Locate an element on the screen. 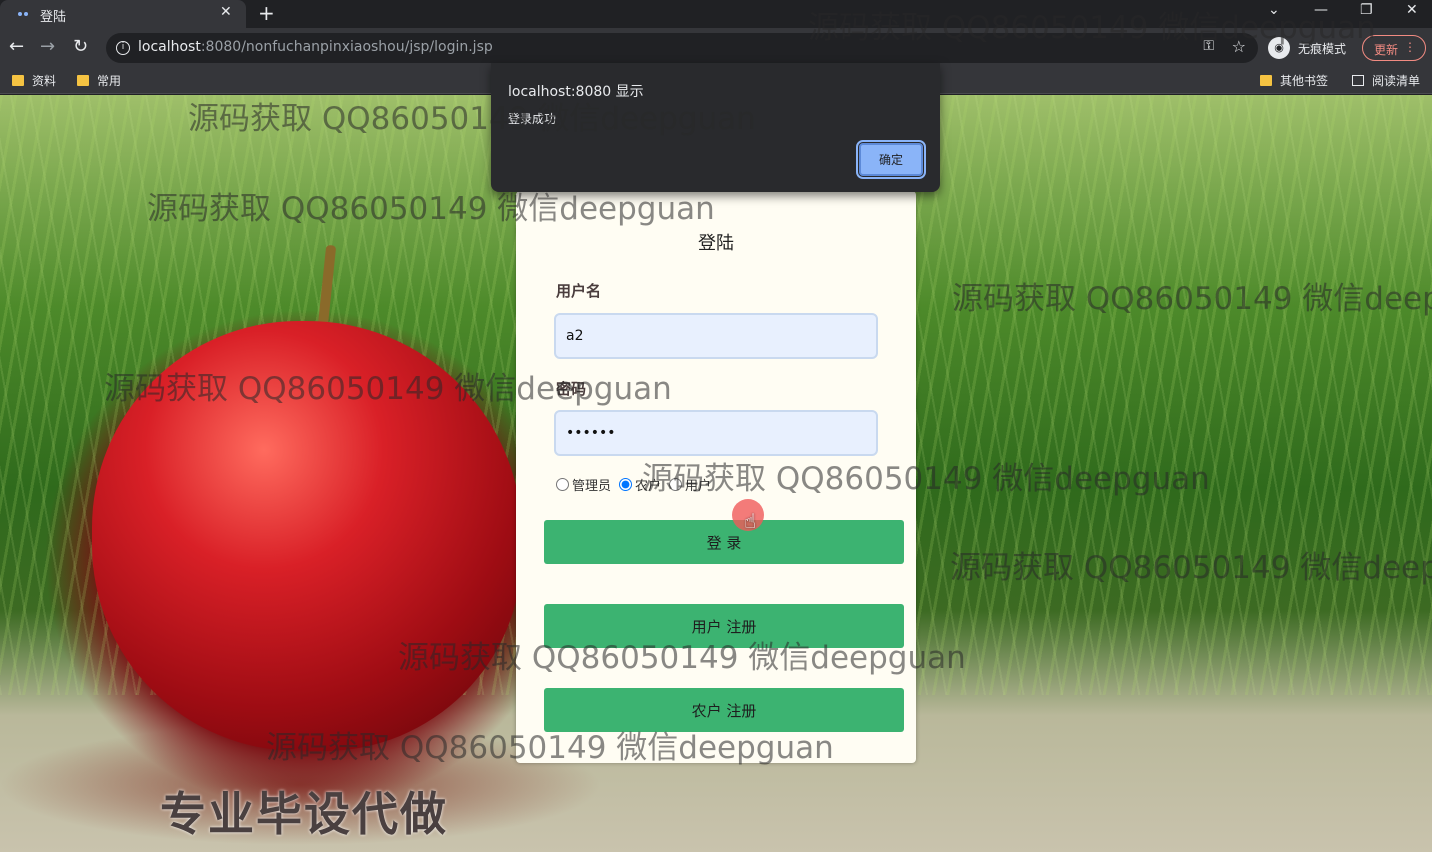 This screenshot has width=1432, height=852. login-button: 登 录 is located at coordinates (724, 542).